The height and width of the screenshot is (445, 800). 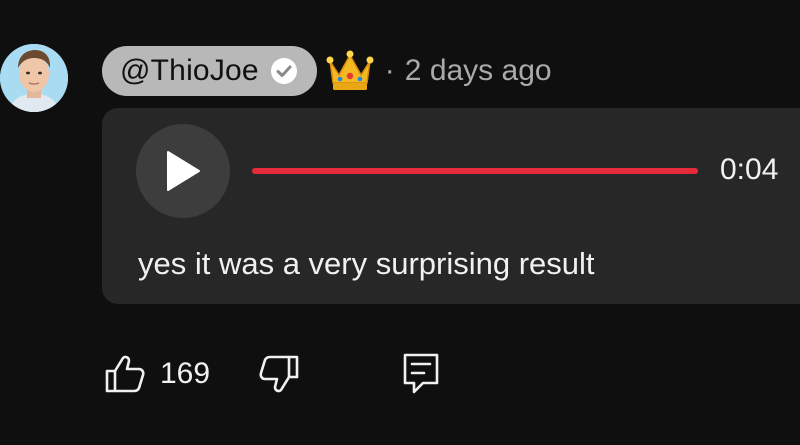 I want to click on crown-icon, so click(x=350, y=71).